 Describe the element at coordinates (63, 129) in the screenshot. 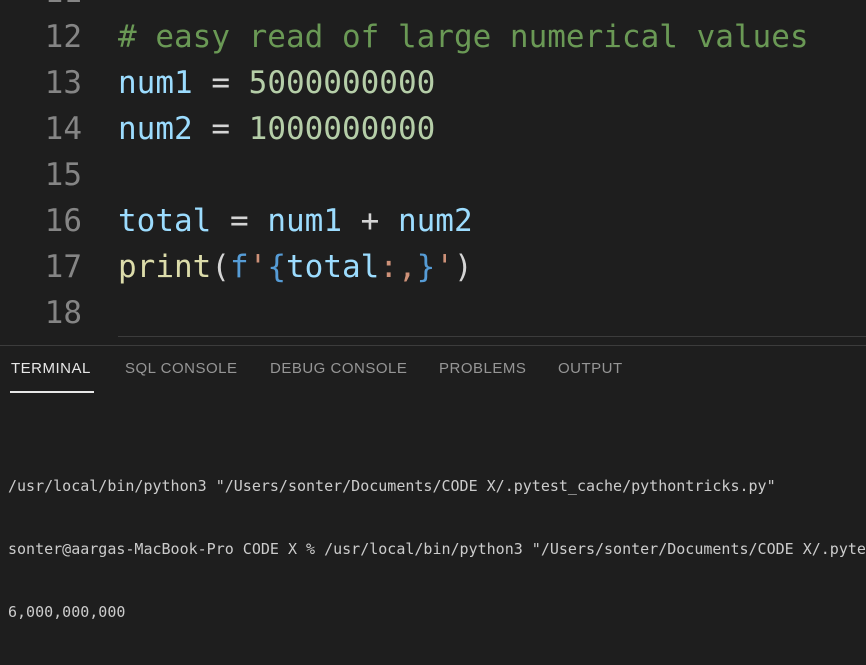

I see `line-number: 14` at that location.